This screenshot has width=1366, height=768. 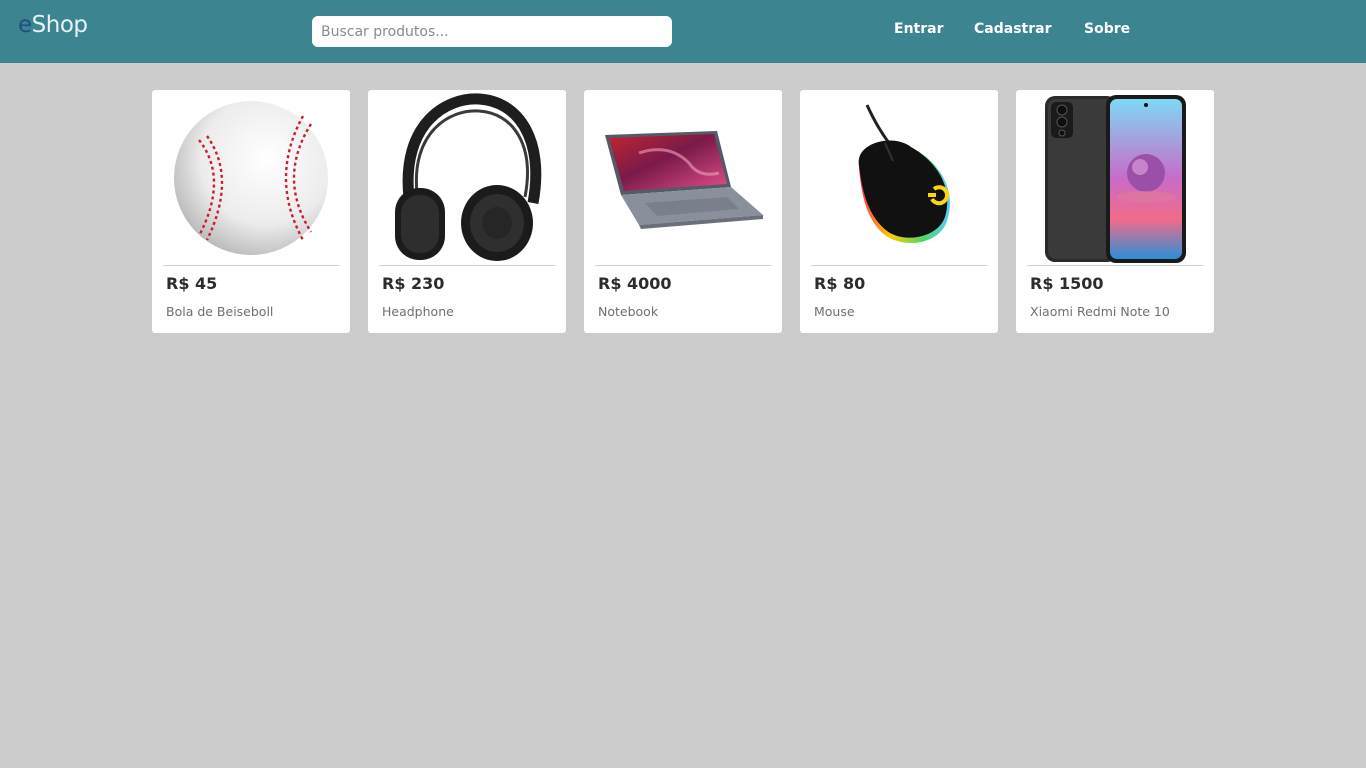 I want to click on product-price: R$ 4000, so click(x=635, y=283).